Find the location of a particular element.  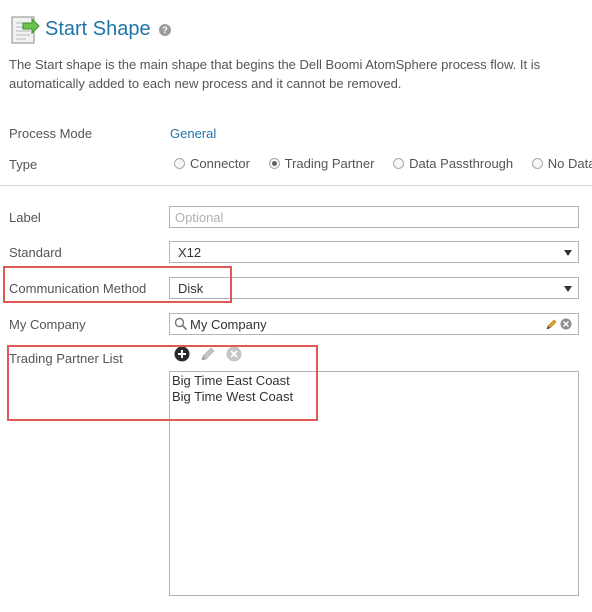

clear-icon is located at coordinates (566, 325).